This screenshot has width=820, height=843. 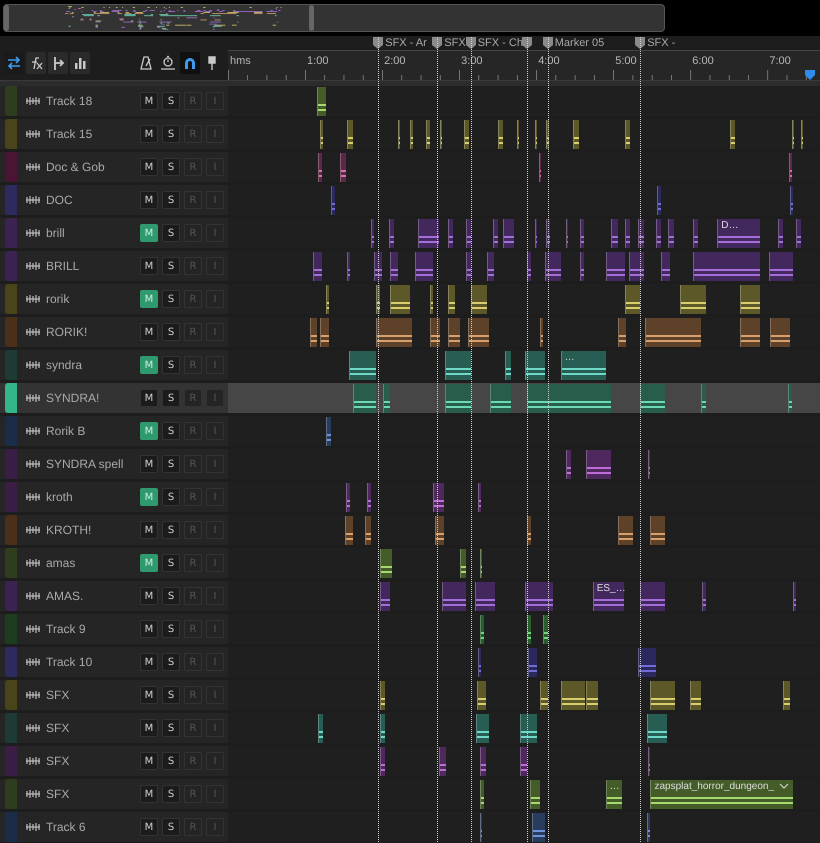 I want to click on track-name: SYNDRA spell, so click(x=93, y=464).